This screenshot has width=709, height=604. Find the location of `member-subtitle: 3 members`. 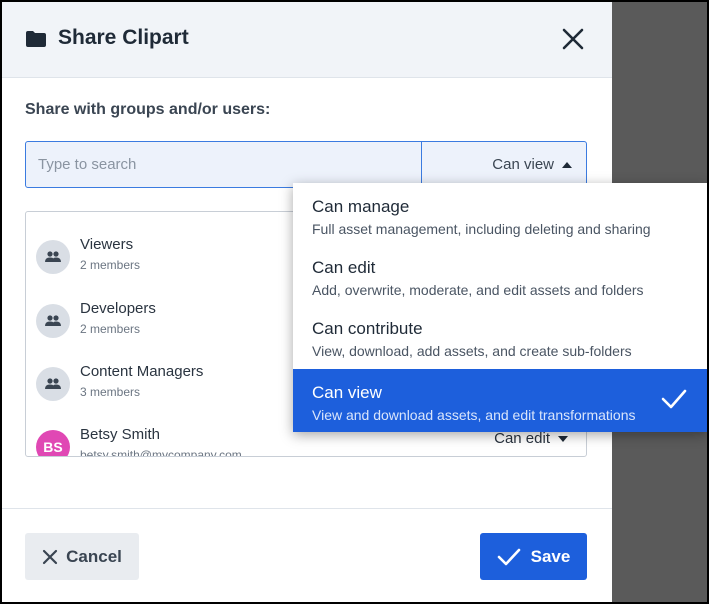

member-subtitle: 3 members is located at coordinates (110, 392).